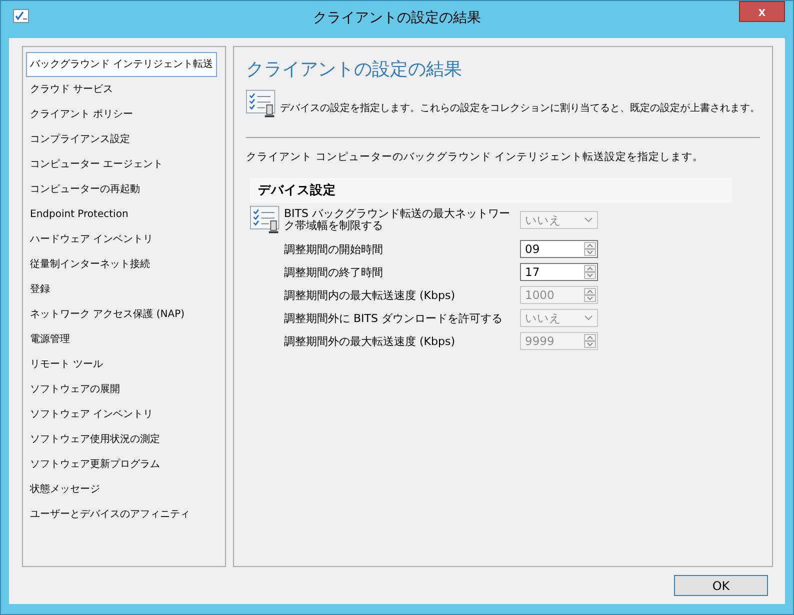 The width and height of the screenshot is (794, 615). I want to click on sidebar-item: 電源管理, so click(50, 339).